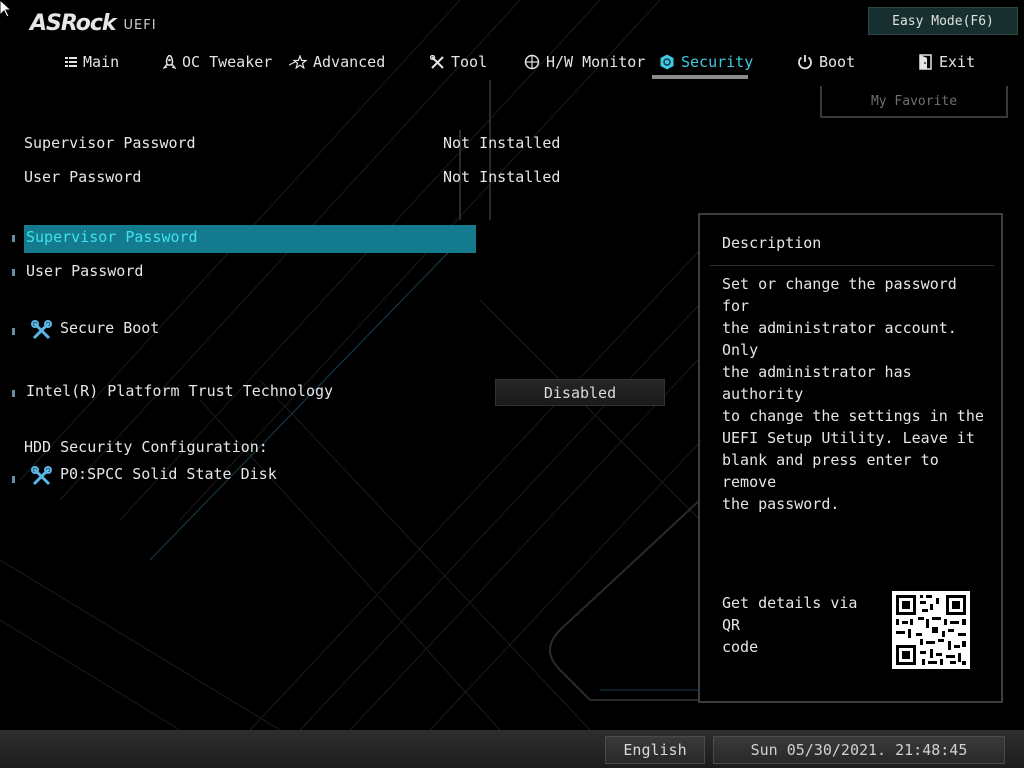 This screenshot has width=1024, height=768. I want to click on user-password-item: User Password, so click(84, 271).